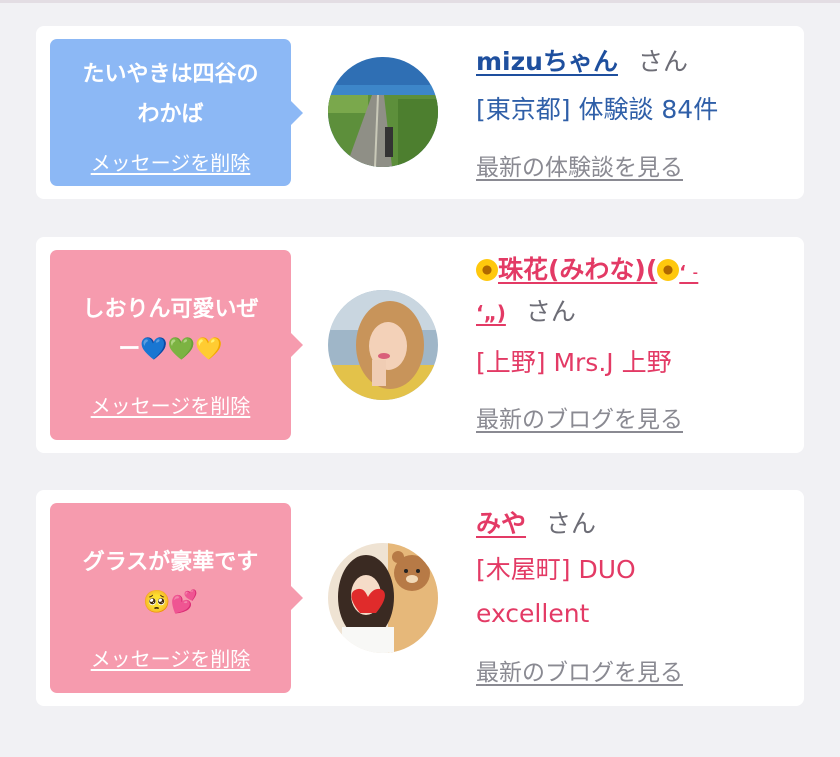  What do you see at coordinates (635, 524) in the screenshot?
I see `sender-name-line: みや さん` at bounding box center [635, 524].